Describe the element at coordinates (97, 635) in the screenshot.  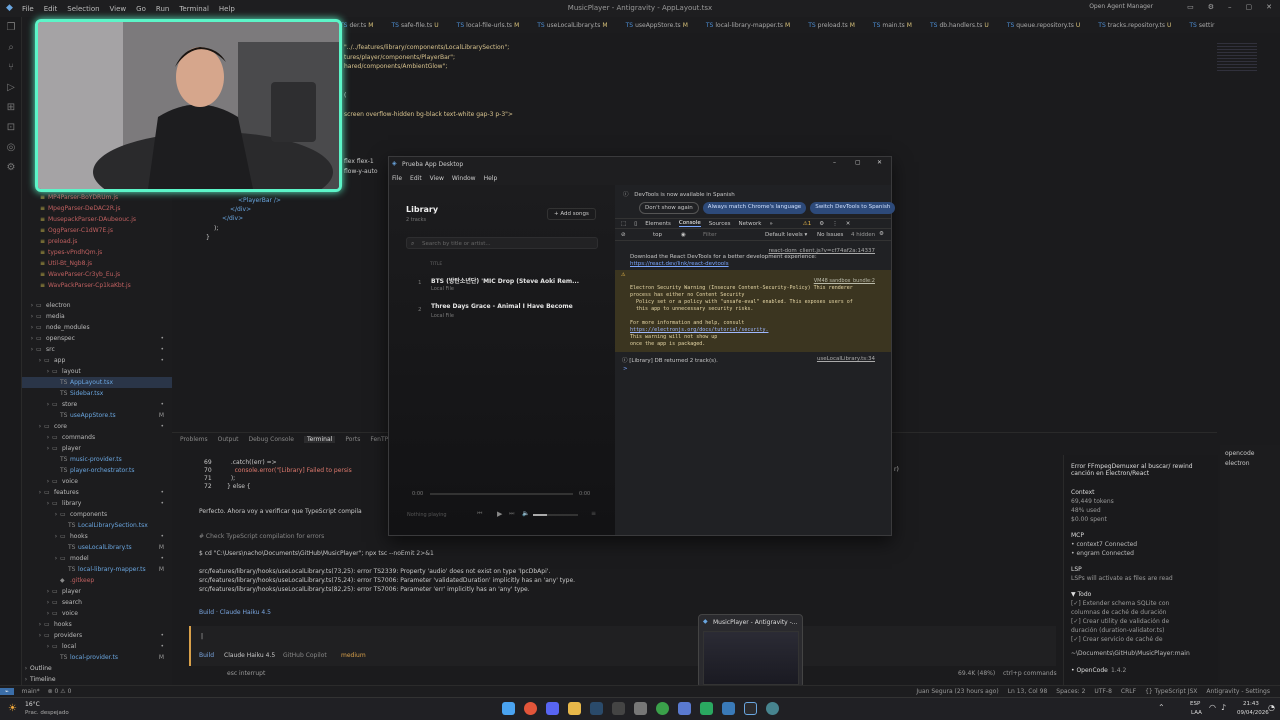
I see `folder-item: › ▭ providers •` at that location.